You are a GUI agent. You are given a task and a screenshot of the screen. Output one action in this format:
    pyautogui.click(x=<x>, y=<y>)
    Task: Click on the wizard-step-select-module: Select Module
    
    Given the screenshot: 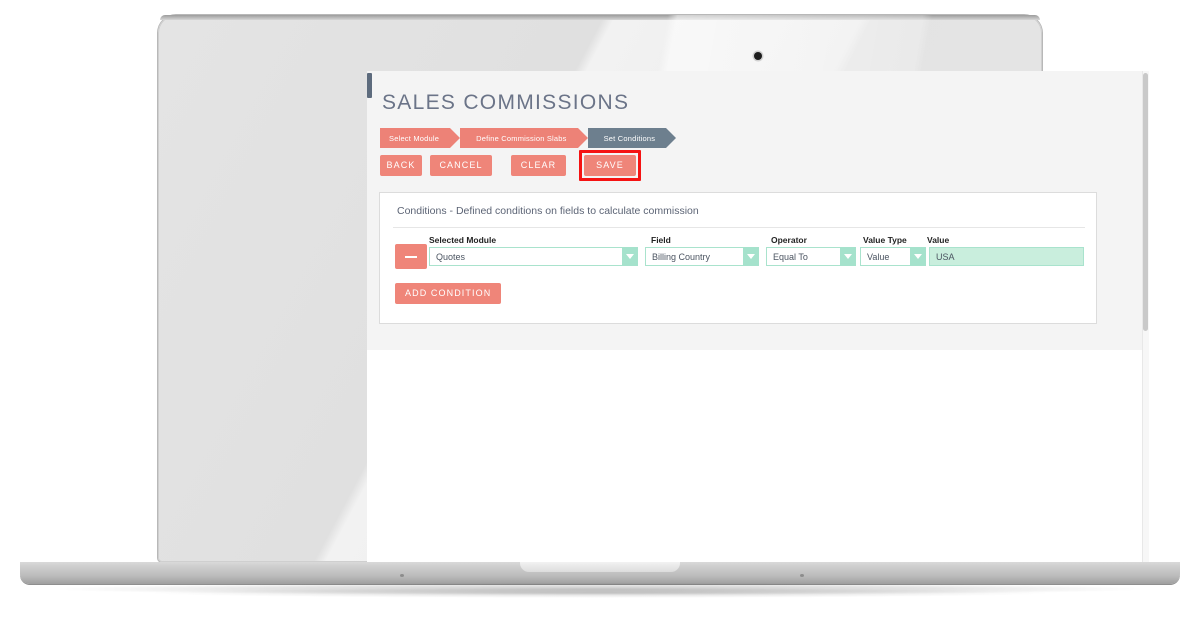 What is the action you would take?
    pyautogui.click(x=420, y=138)
    